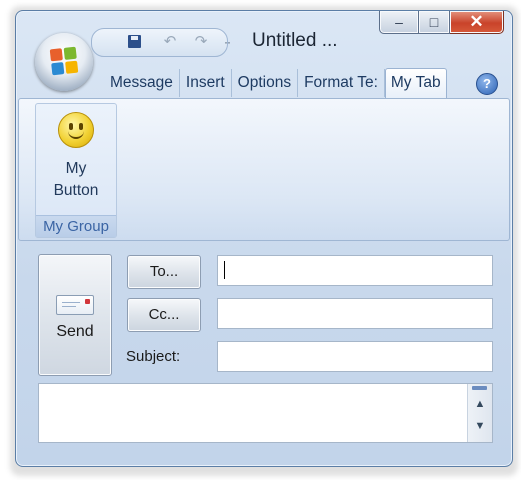  Describe the element at coordinates (76, 179) in the screenshot. I see `my-button-label: My Button` at that location.